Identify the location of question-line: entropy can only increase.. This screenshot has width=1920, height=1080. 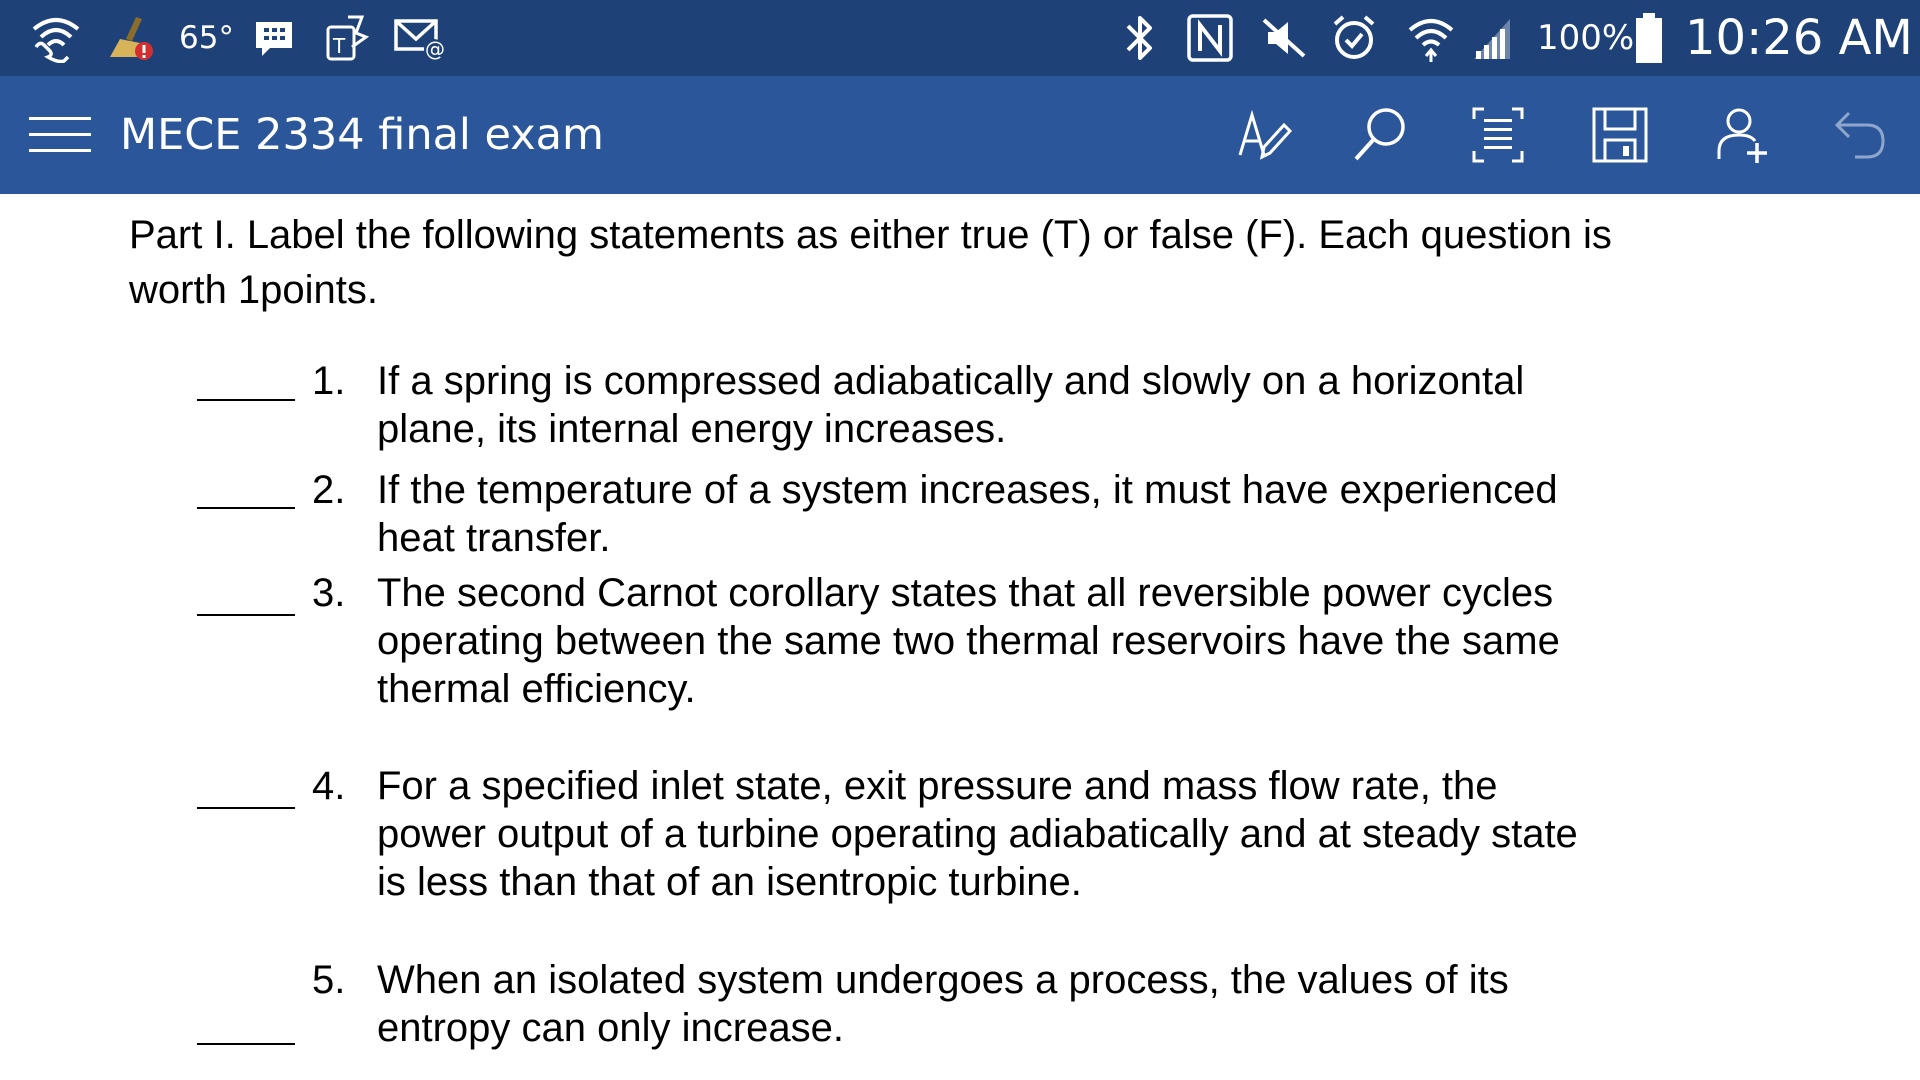
(610, 1028).